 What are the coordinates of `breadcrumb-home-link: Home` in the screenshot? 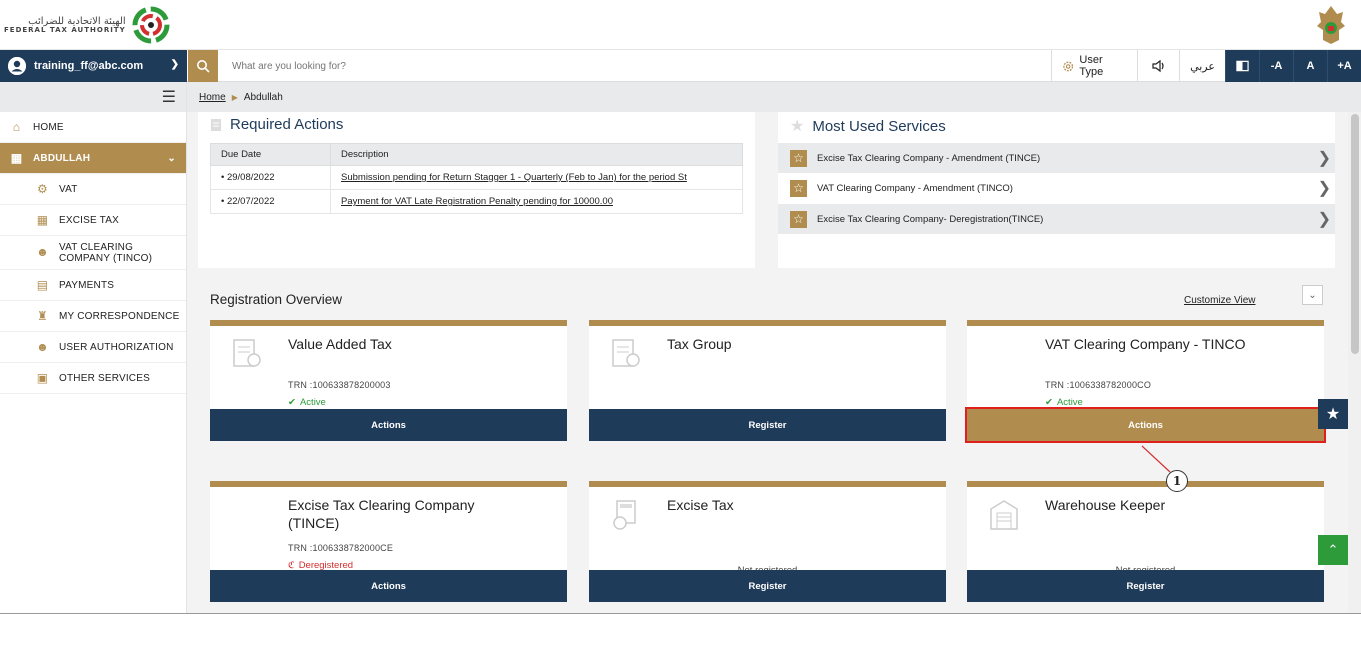 It's located at (212, 97).